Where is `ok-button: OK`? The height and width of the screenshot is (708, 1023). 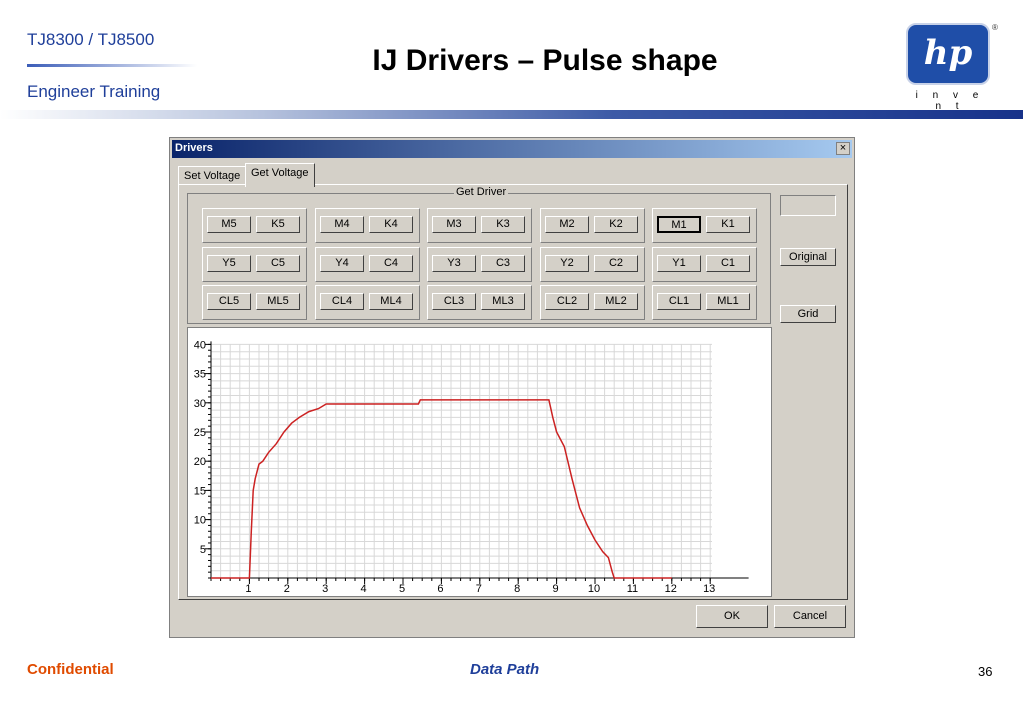 ok-button: OK is located at coordinates (732, 616).